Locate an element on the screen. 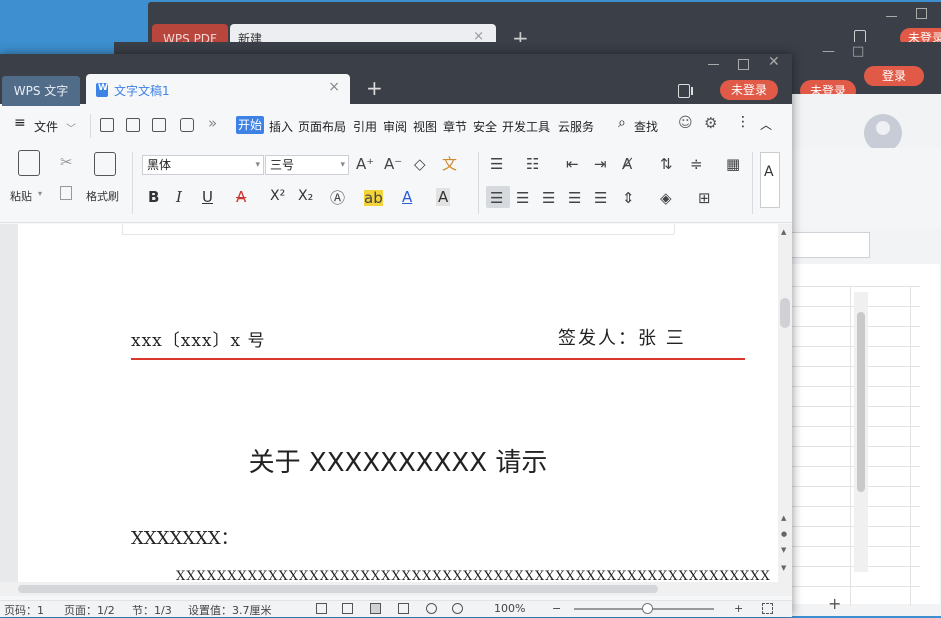 The height and width of the screenshot is (618, 941). save-icon is located at coordinates (133, 125).